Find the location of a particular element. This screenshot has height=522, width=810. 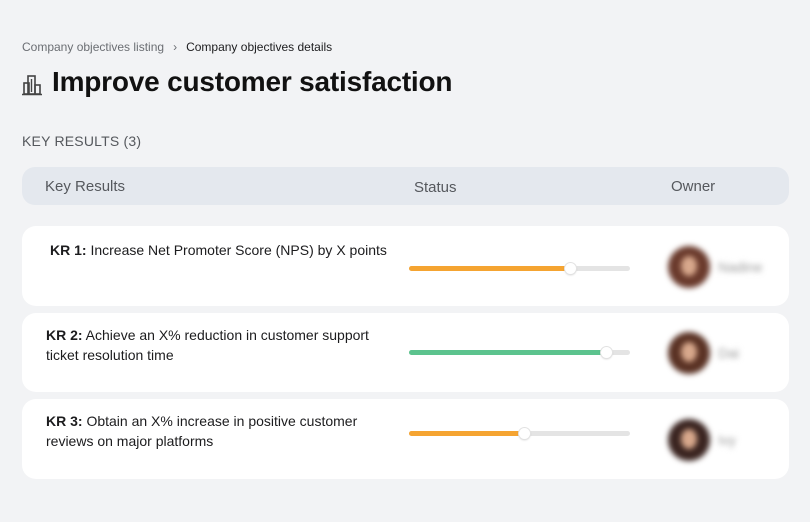

owner: Nadine is located at coordinates (715, 267).